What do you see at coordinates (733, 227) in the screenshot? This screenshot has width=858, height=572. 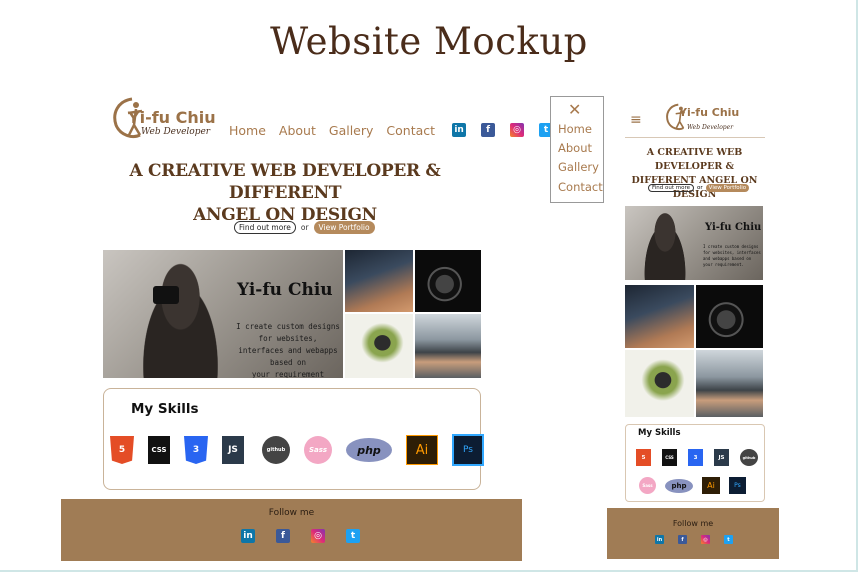 I see `phone-hero-name: Yi-fu Chiu` at bounding box center [733, 227].